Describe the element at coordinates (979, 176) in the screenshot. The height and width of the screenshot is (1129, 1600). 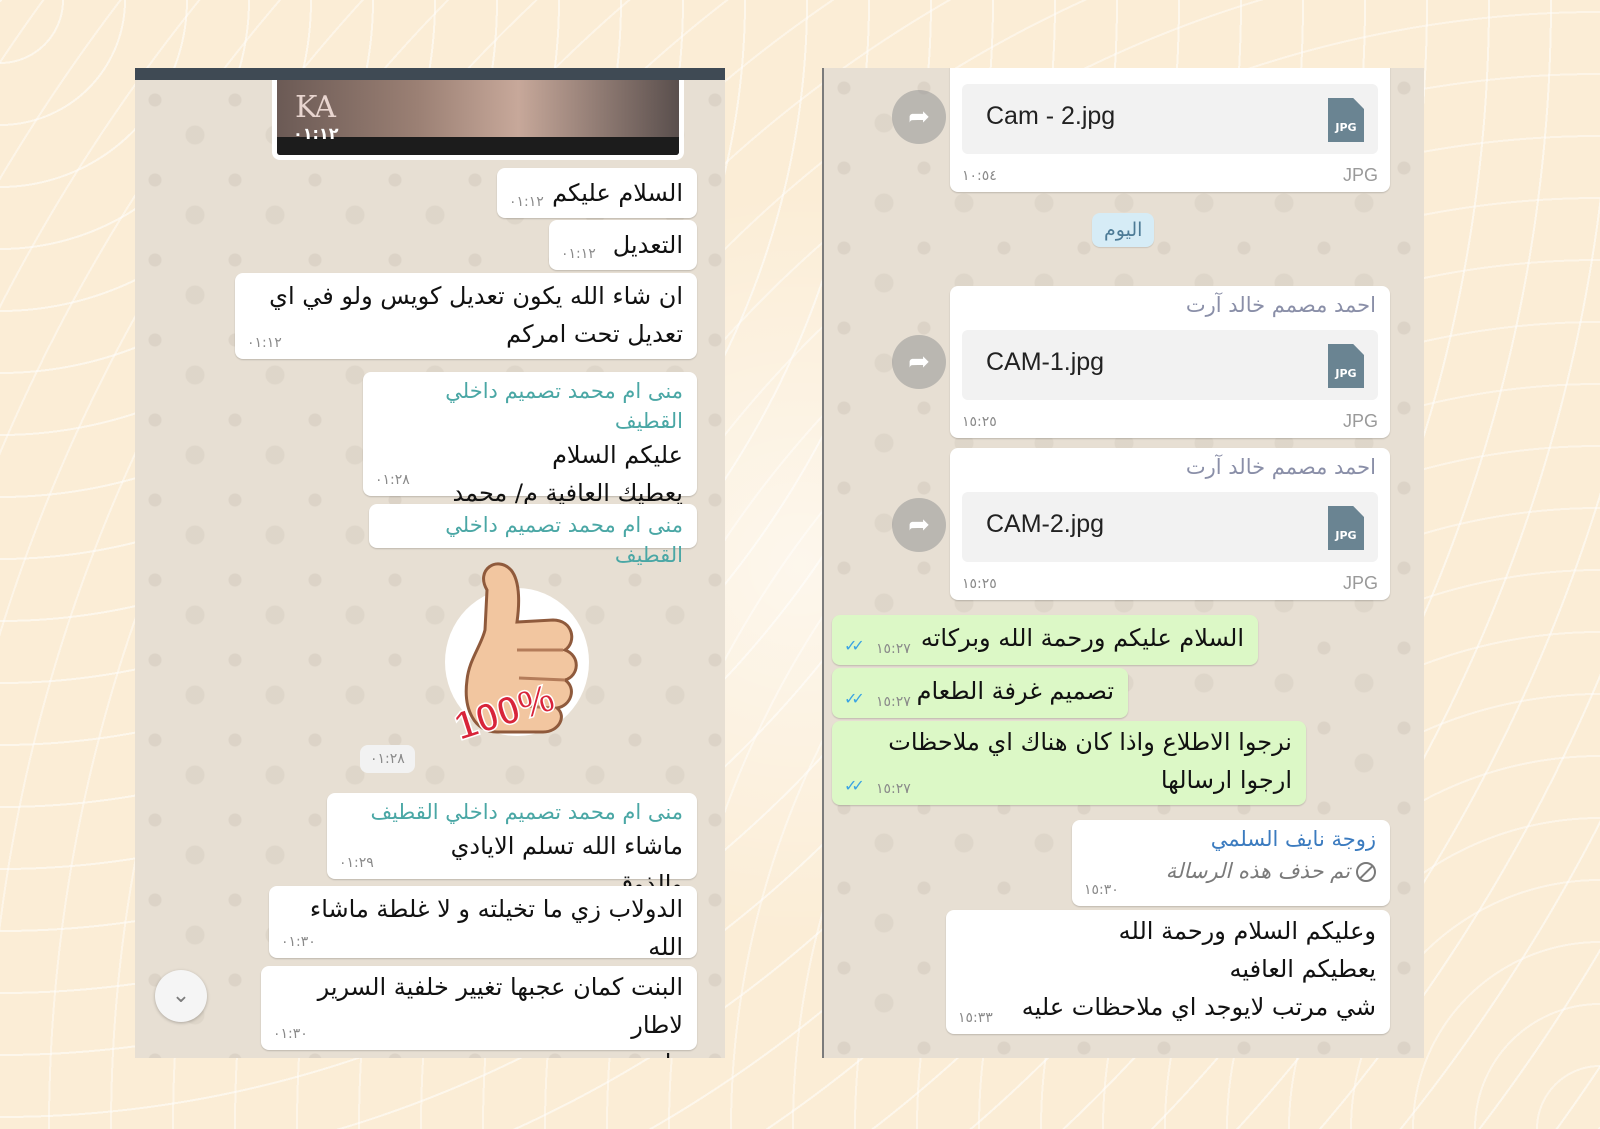
I see `message-time: ١٠:٥٤` at that location.